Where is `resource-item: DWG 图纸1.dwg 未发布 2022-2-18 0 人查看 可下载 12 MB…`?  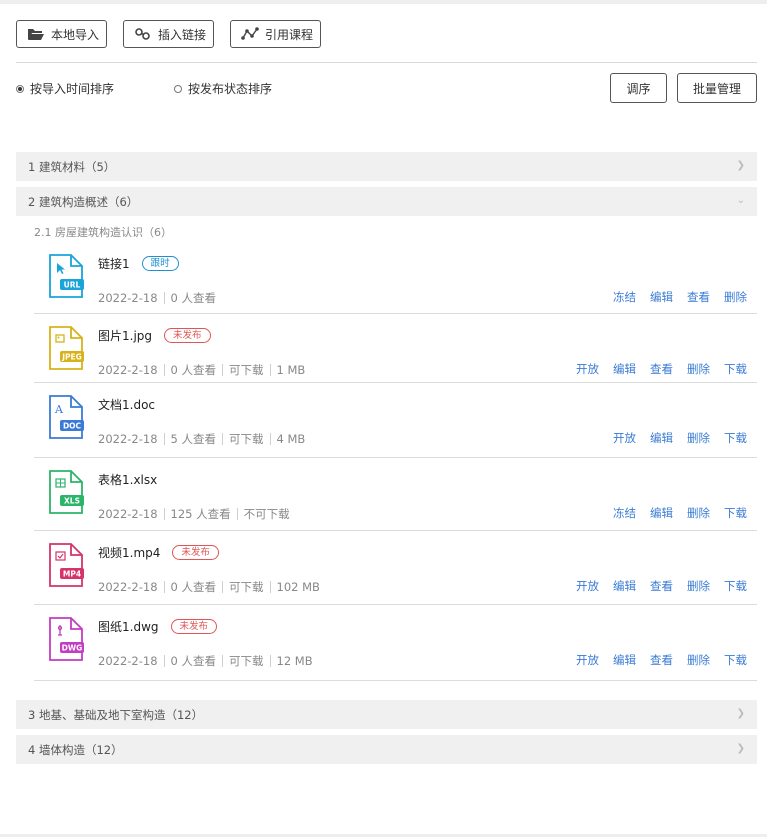
resource-item: DWG 图纸1.dwg 未发布 2022-2-18 0 人查看 可下载 12 MB… is located at coordinates (395, 643).